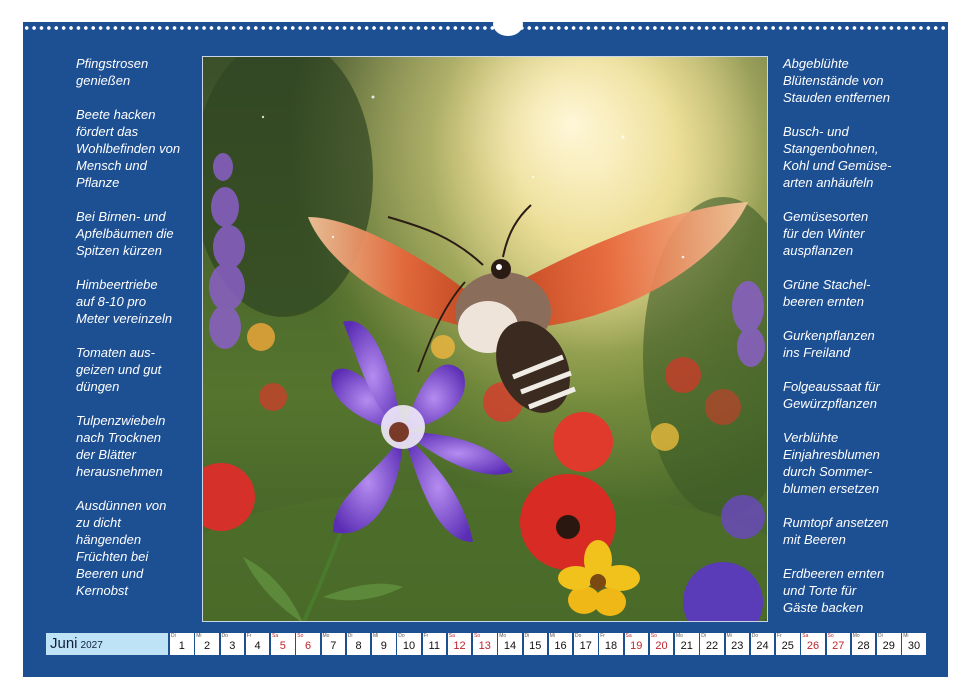 The height and width of the screenshot is (700, 971). I want to click on day-number: 14, so click(510, 646).